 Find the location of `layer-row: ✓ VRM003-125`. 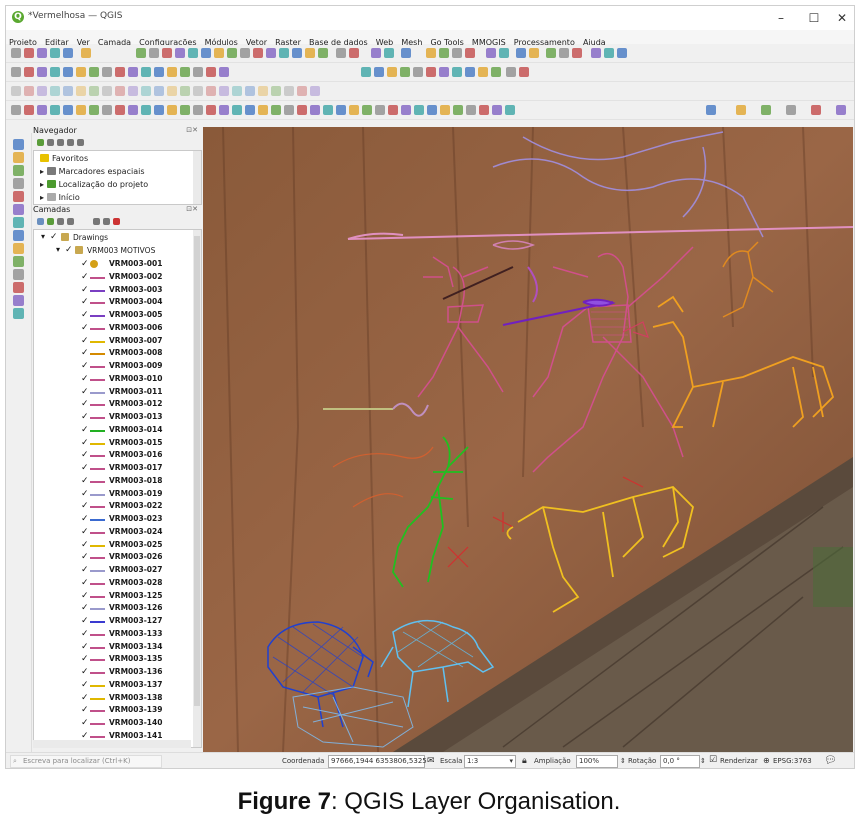

layer-row: ✓ VRM003-125 is located at coordinates (113, 596).